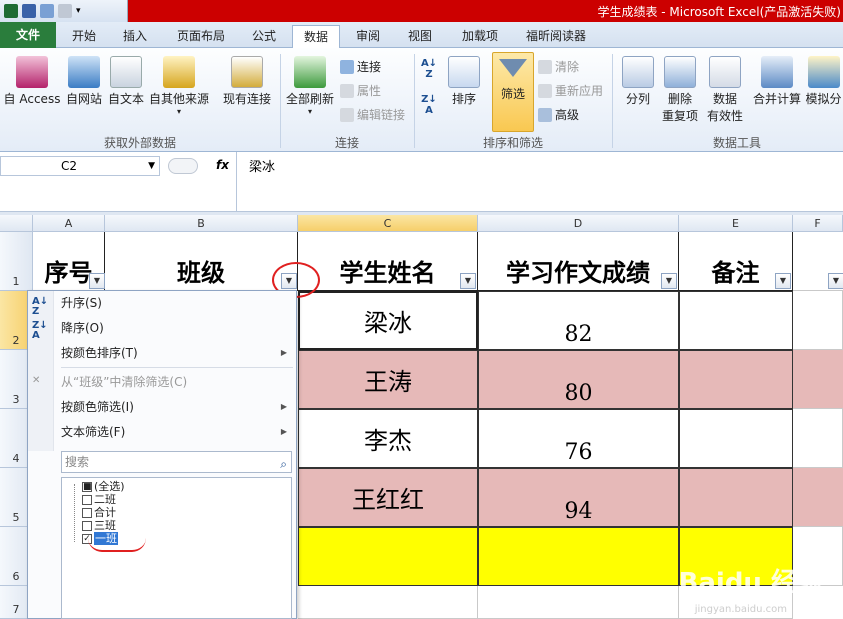 This screenshot has width=843, height=619. Describe the element at coordinates (97, 281) in the screenshot. I see `filter-dropdown-a: ▼` at that location.